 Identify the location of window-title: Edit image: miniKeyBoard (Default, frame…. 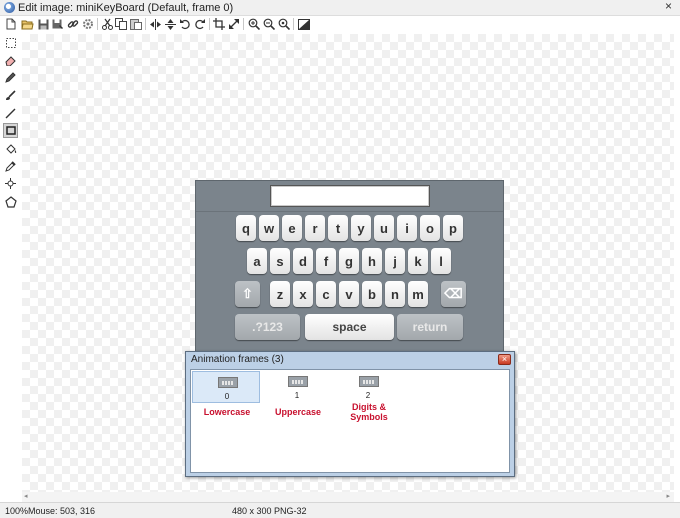
(126, 8).